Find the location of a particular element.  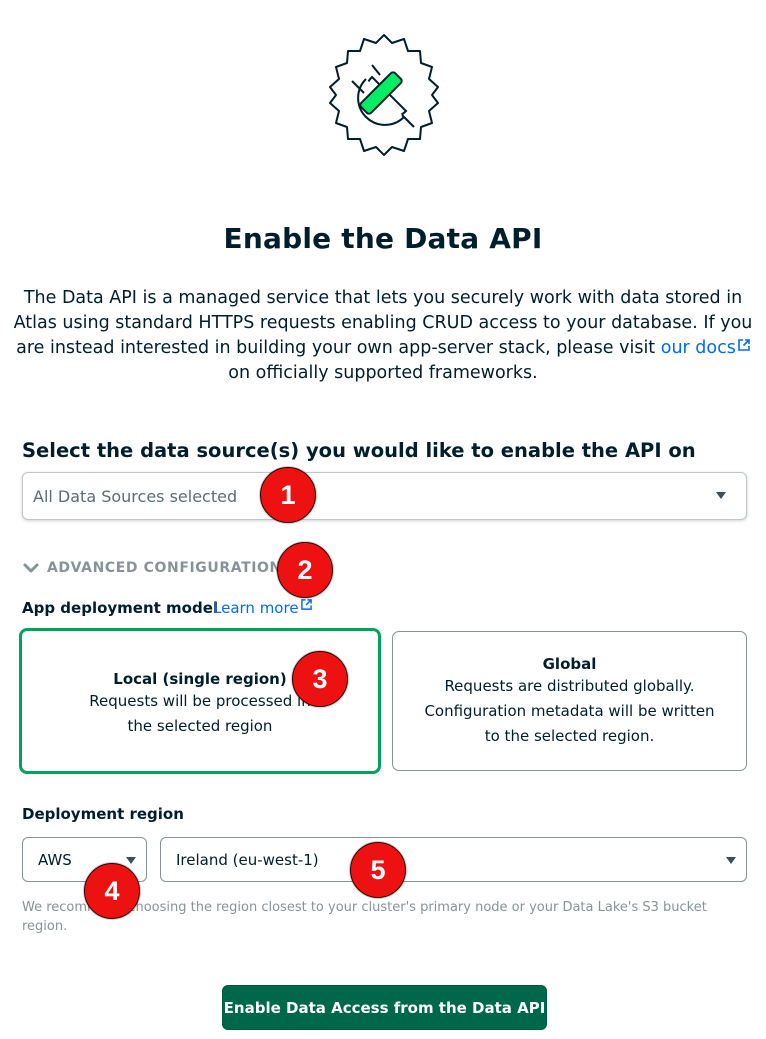

app-deployment-model-label: App deployment model is located at coordinates (120, 608).